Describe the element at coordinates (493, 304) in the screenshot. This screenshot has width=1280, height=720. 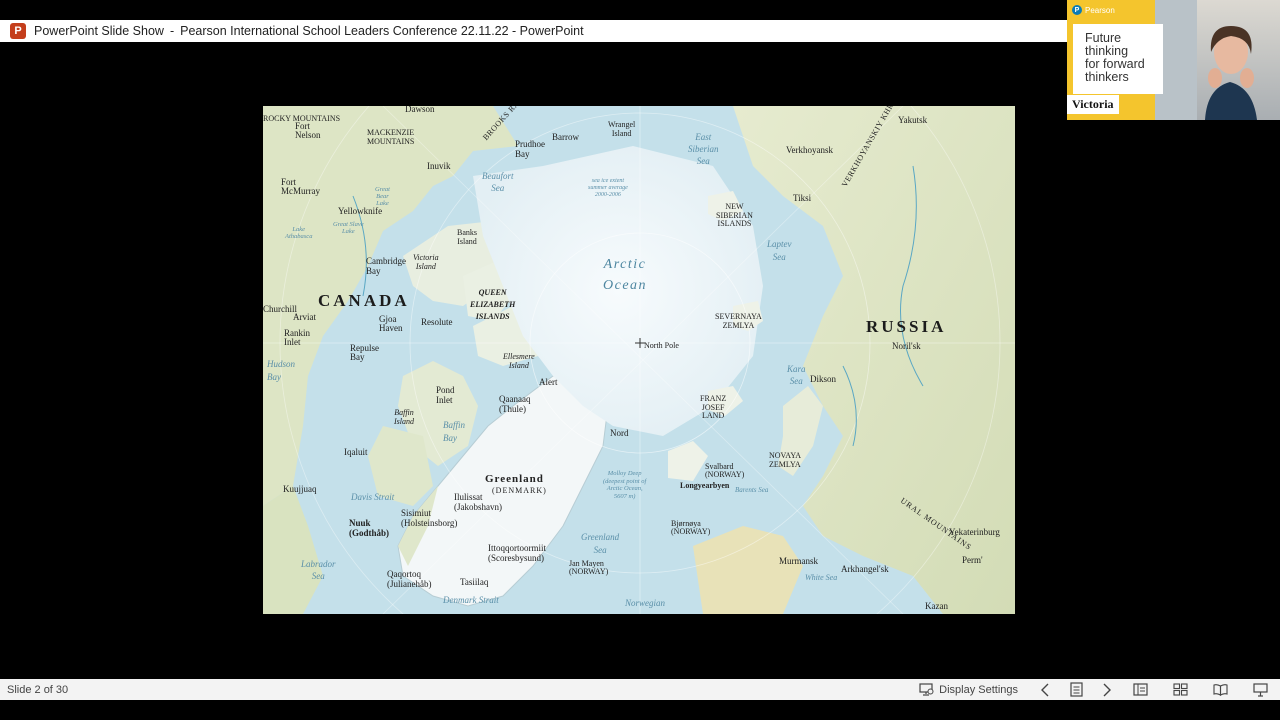
I see `label-queen-elizabeth-islands: QUEEN ELIZABETH ISLANDS` at that location.